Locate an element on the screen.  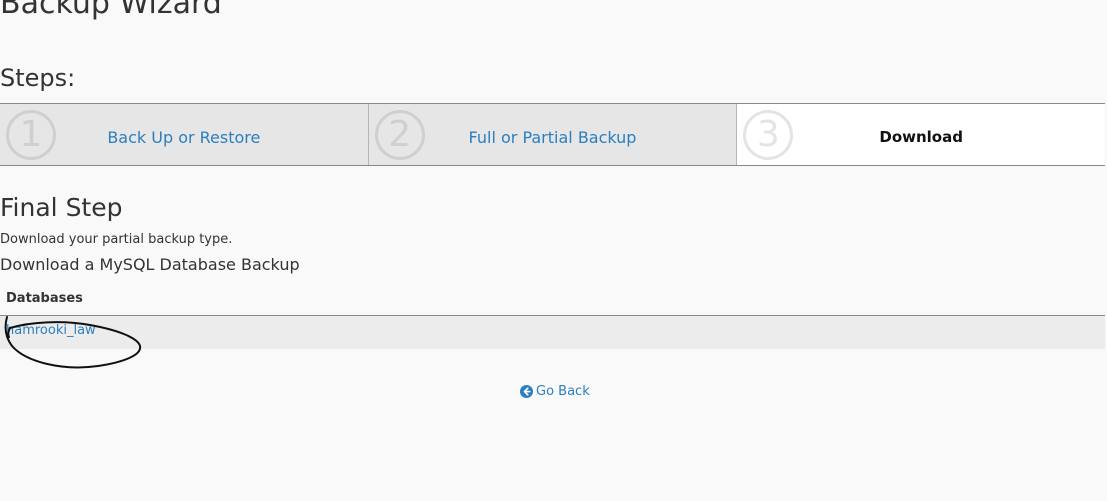
section-description: Download your partial backup type. is located at coordinates (116, 239).